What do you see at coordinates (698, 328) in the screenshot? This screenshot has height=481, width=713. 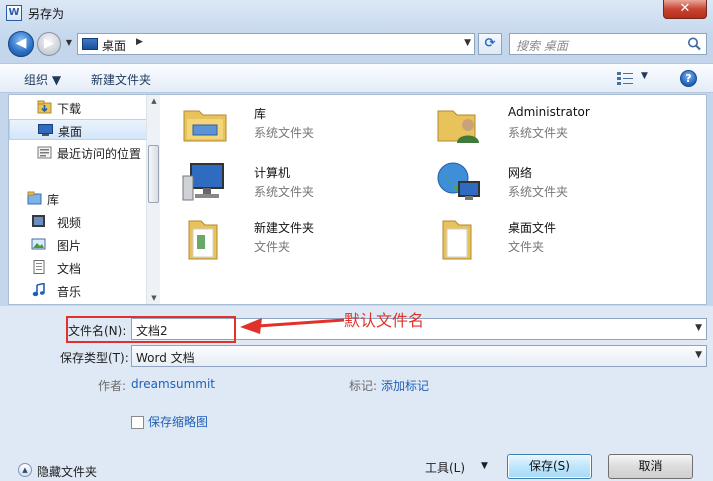 I see `filename-dropdown-icon: ▼` at bounding box center [698, 328].